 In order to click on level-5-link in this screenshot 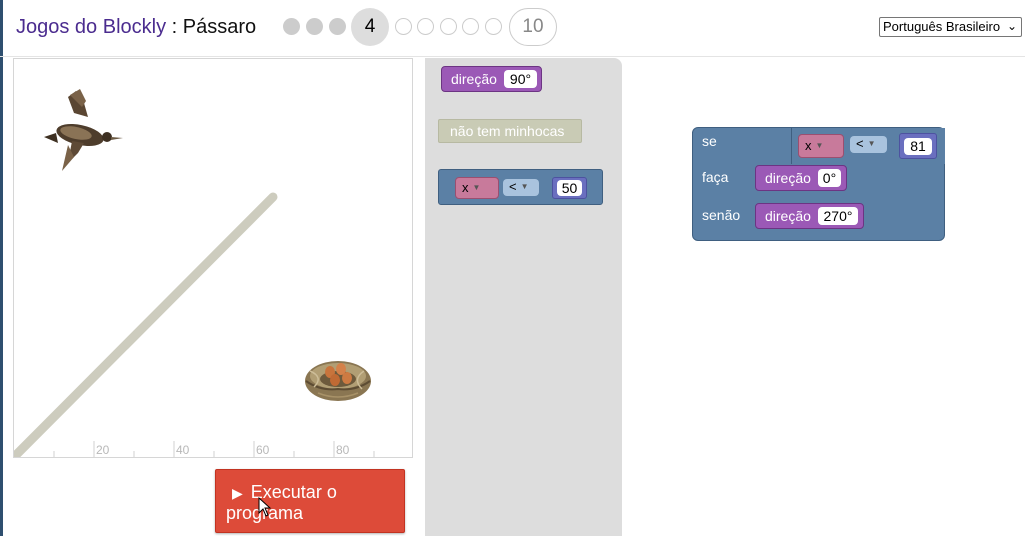, I will do `click(403, 26)`.